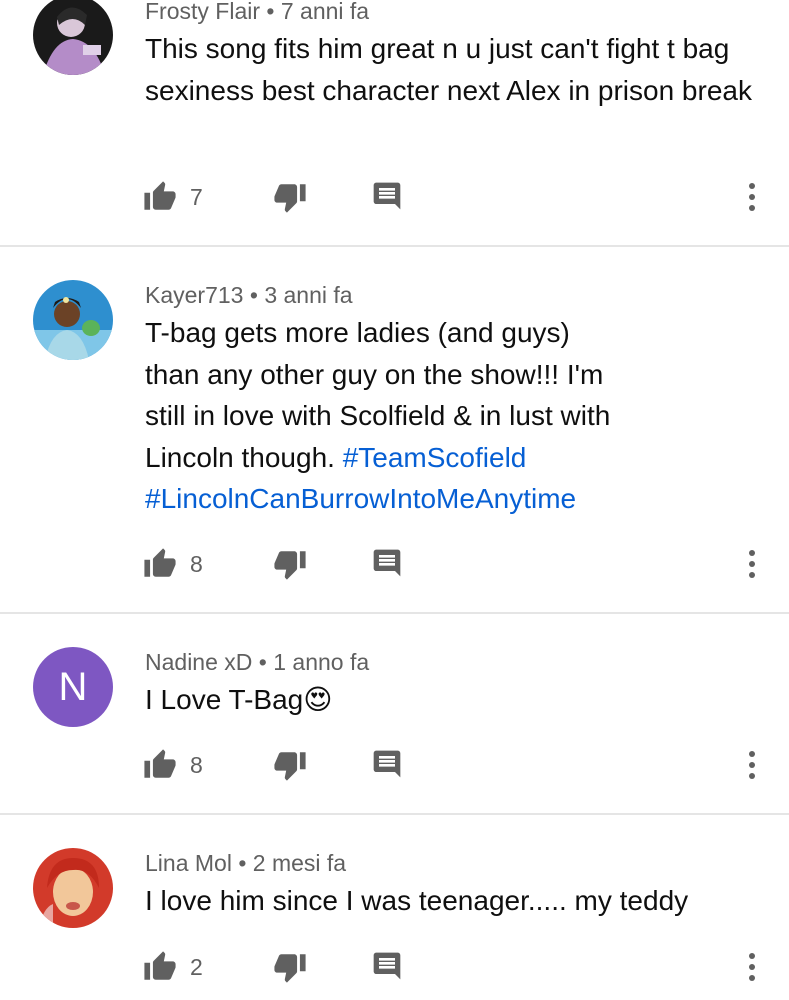  Describe the element at coordinates (224, 699) in the screenshot. I see `comment-text: I Love T-Bag` at that location.